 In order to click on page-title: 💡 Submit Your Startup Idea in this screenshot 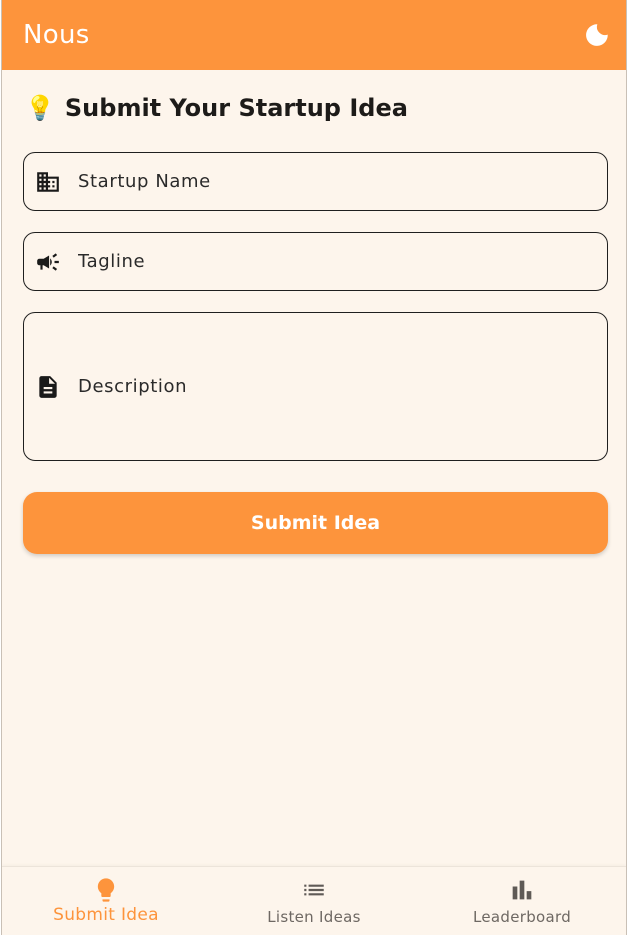, I will do `click(316, 108)`.